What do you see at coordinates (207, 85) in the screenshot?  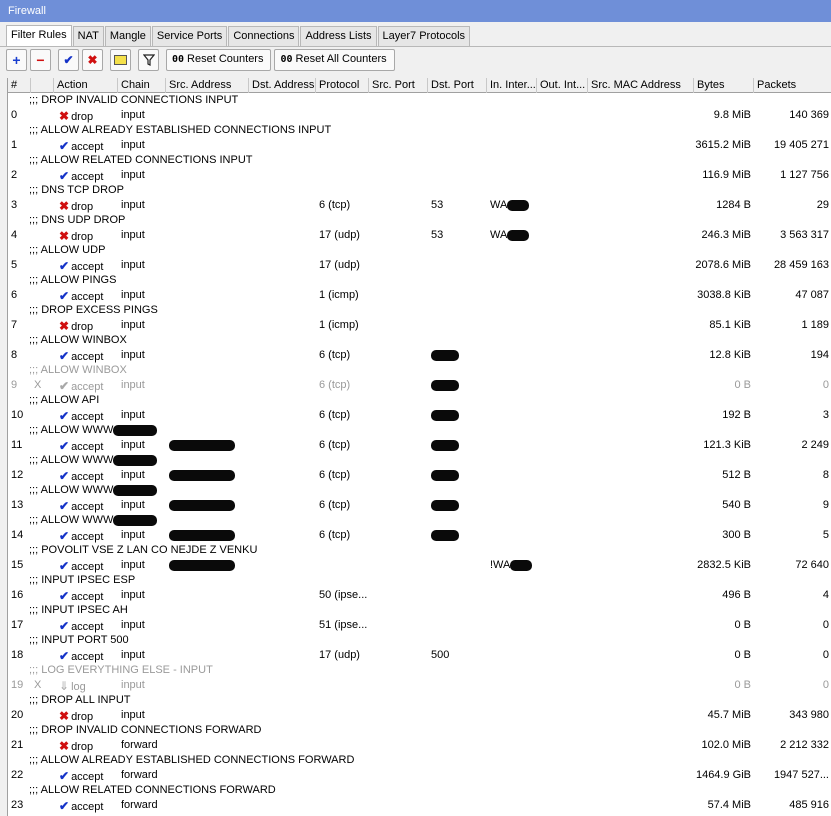 I see `col-src-address: Src. Address` at bounding box center [207, 85].